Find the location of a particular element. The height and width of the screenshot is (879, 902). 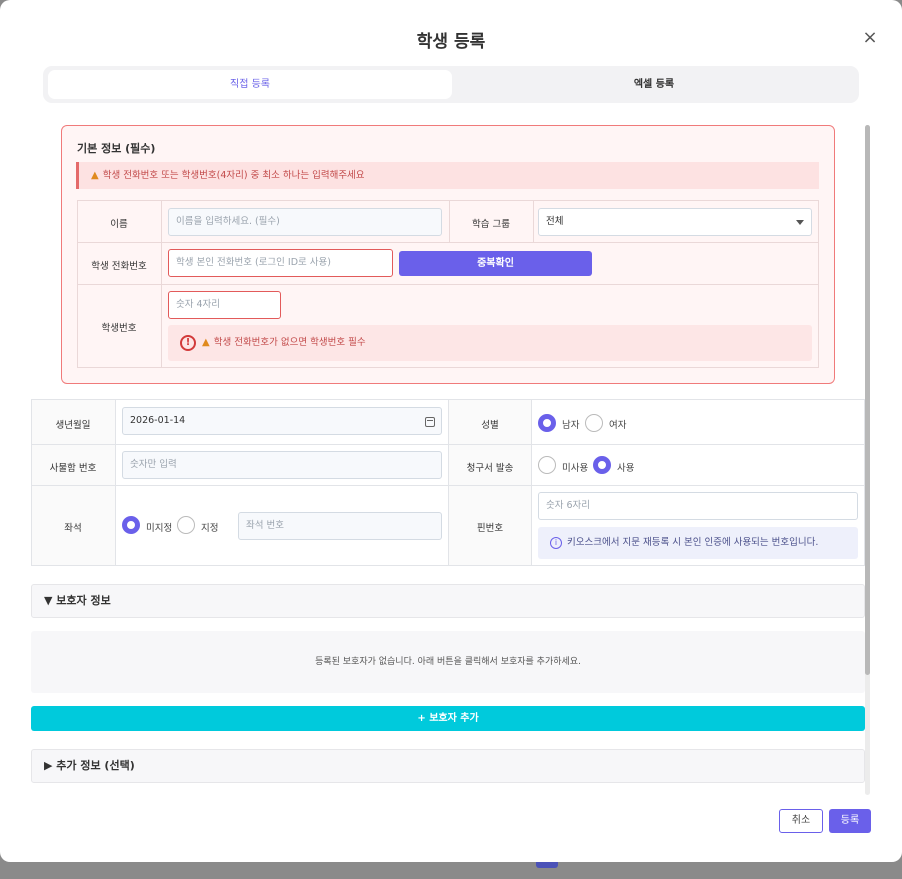

birth-label: 생년월일 is located at coordinates (73, 425).